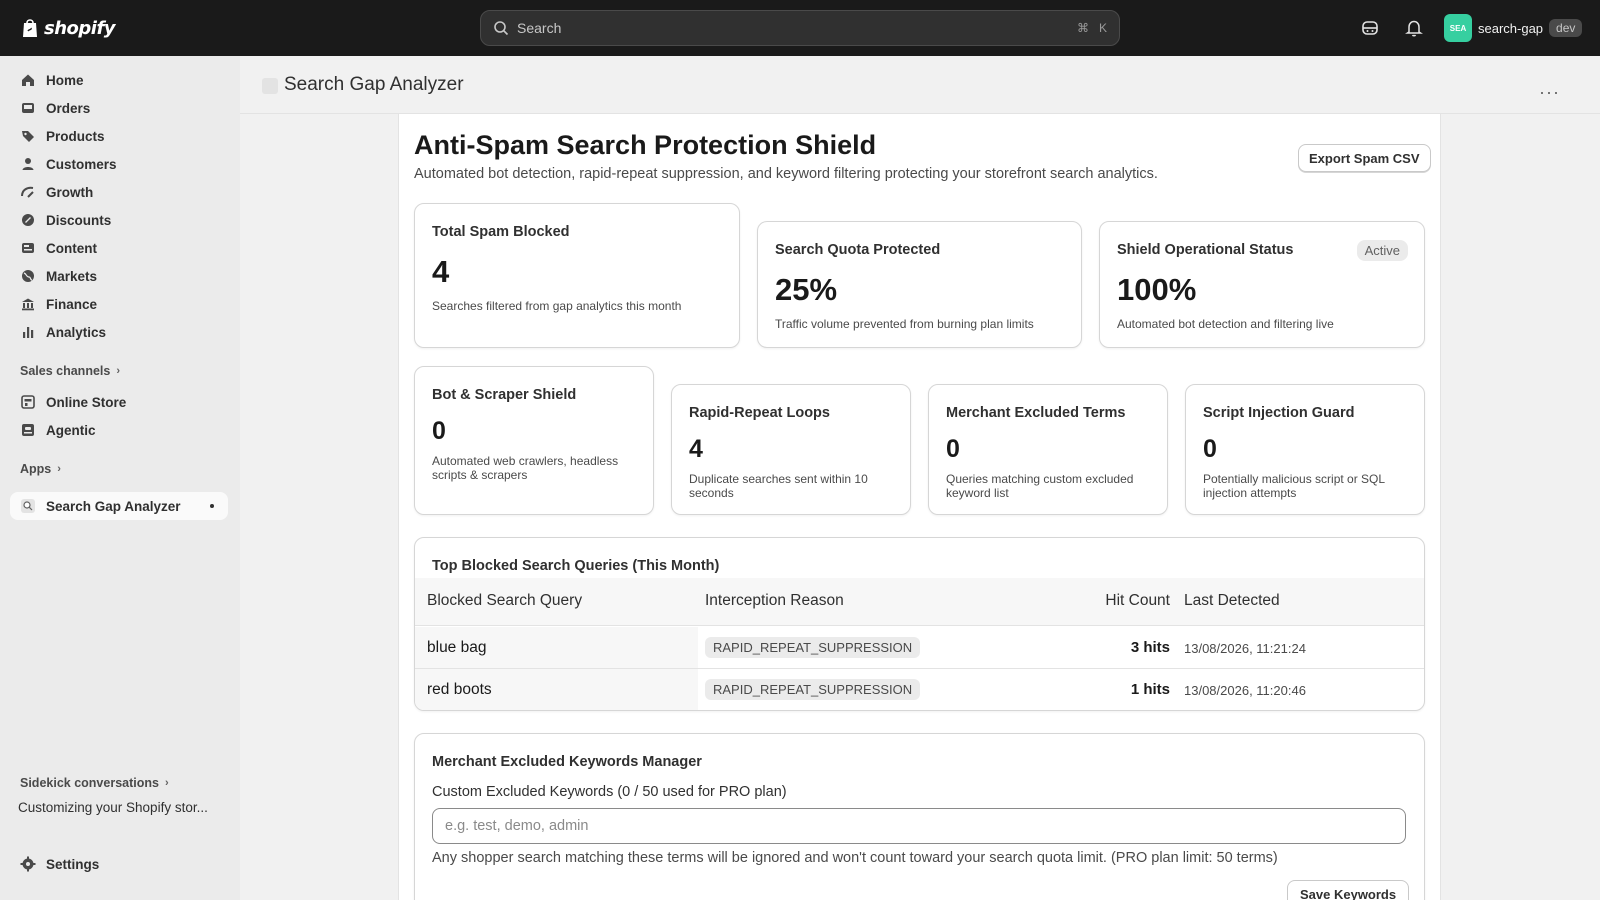  What do you see at coordinates (86, 402) in the screenshot?
I see `sidebar-item-label: Online Store` at bounding box center [86, 402].